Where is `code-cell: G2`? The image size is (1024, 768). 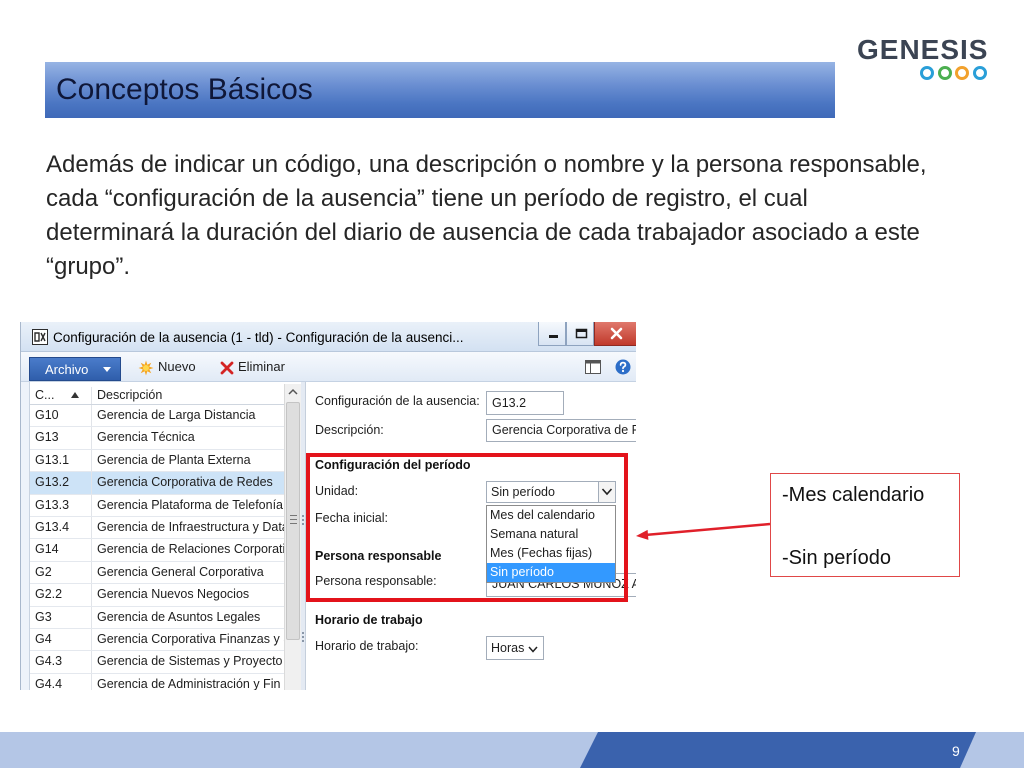 code-cell: G2 is located at coordinates (61, 572).